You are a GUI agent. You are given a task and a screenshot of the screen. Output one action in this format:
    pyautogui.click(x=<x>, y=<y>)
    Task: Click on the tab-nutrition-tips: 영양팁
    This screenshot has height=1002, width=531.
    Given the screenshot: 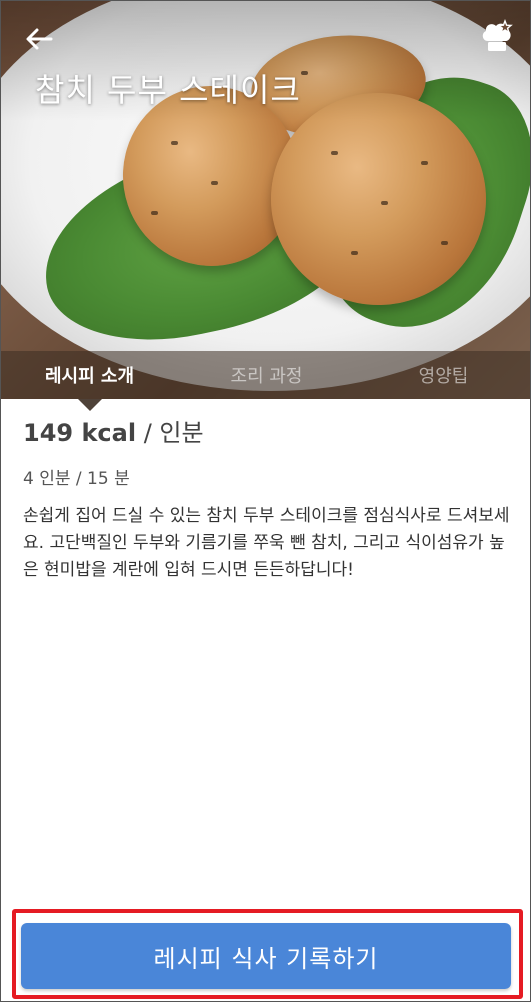 What is the action you would take?
    pyautogui.click(x=442, y=375)
    